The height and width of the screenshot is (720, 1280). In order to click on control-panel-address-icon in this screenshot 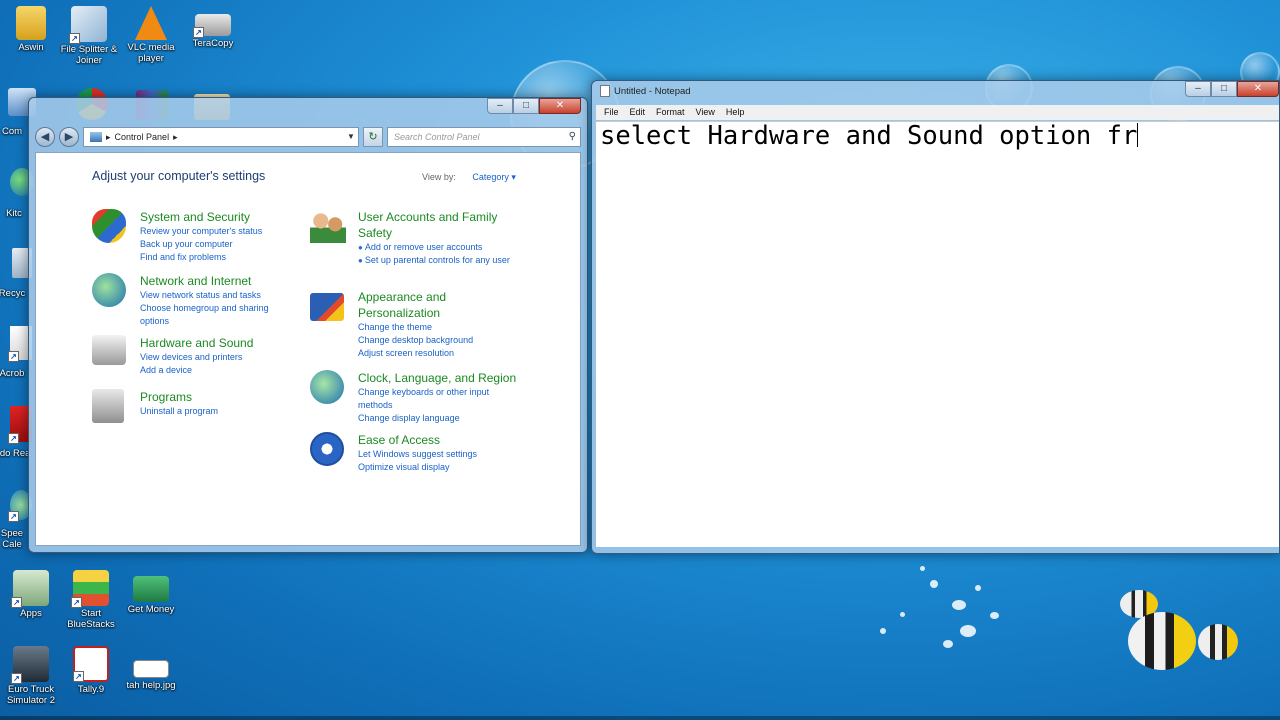, I will do `click(96, 137)`.